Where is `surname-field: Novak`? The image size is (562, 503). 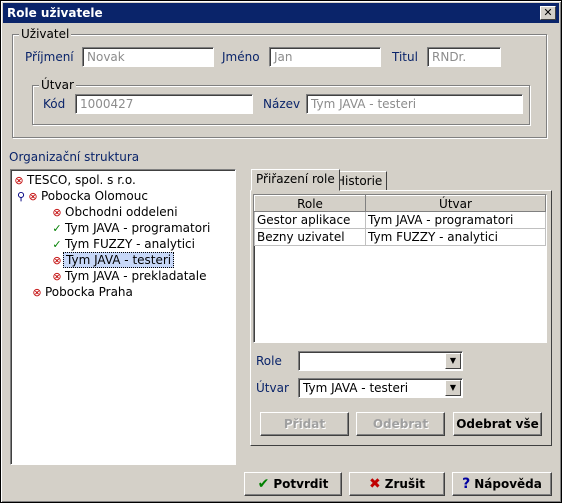
surname-field: Novak is located at coordinates (148, 57).